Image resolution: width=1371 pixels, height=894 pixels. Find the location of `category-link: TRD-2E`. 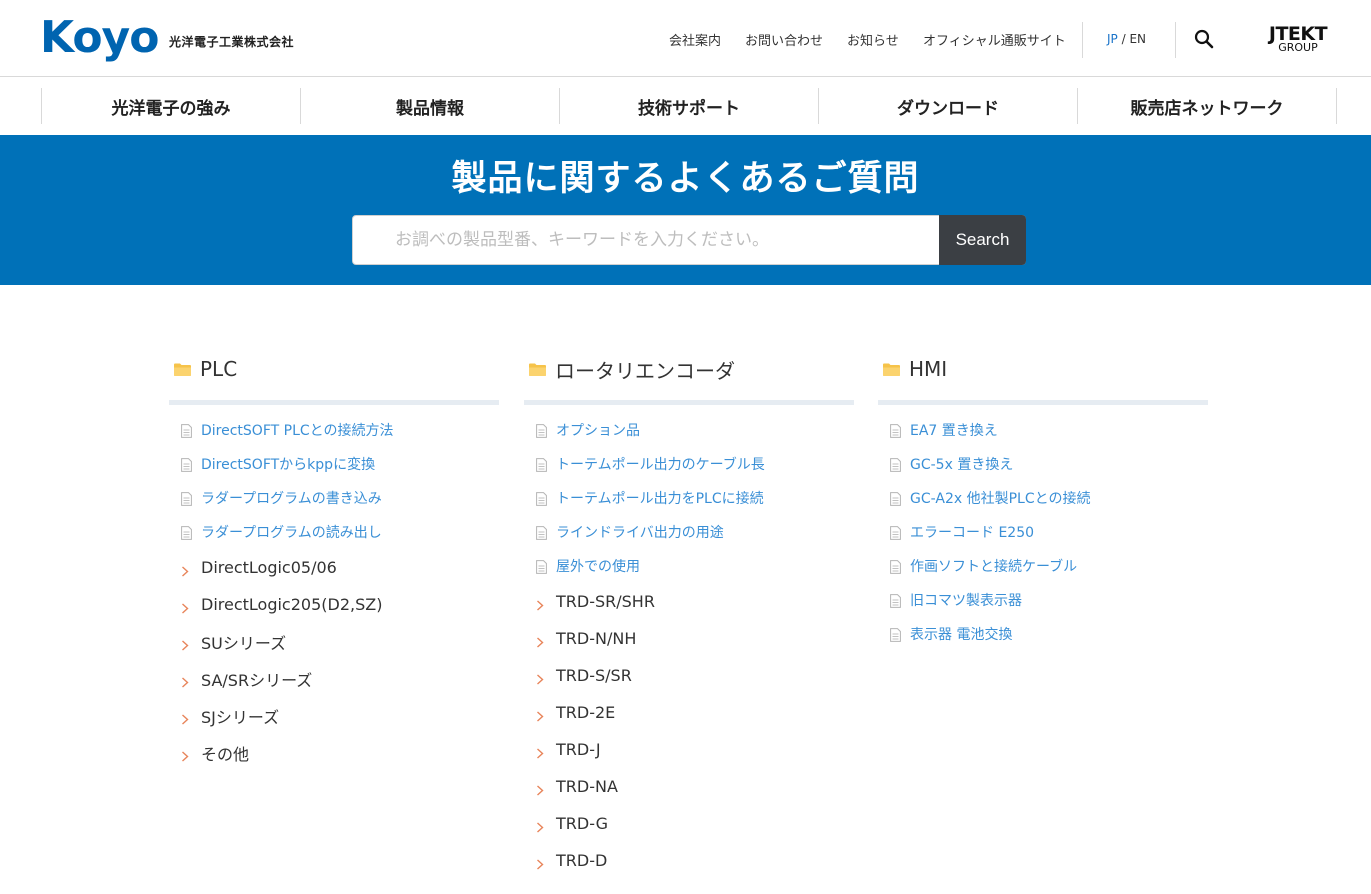

category-link: TRD-2E is located at coordinates (585, 712).